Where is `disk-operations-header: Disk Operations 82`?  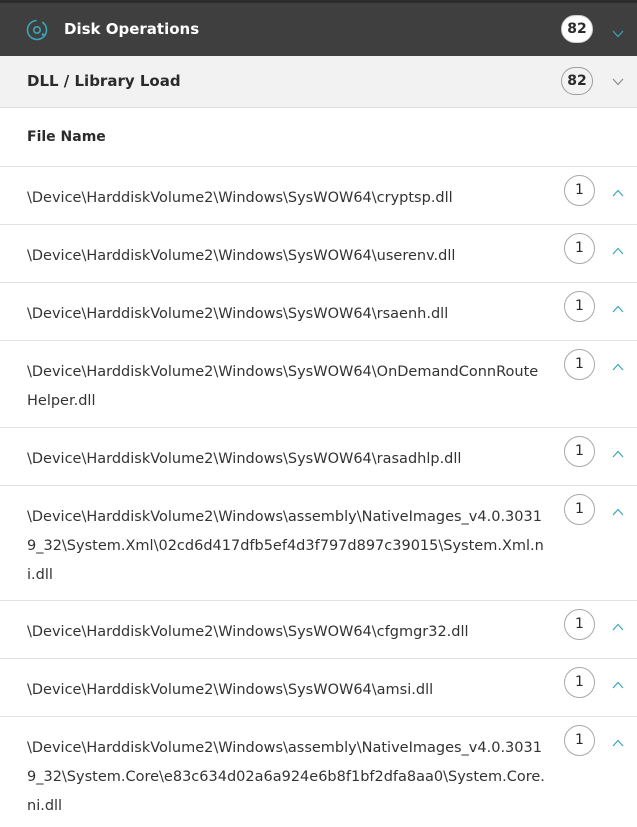 disk-operations-header: Disk Operations 82 is located at coordinates (318, 29).